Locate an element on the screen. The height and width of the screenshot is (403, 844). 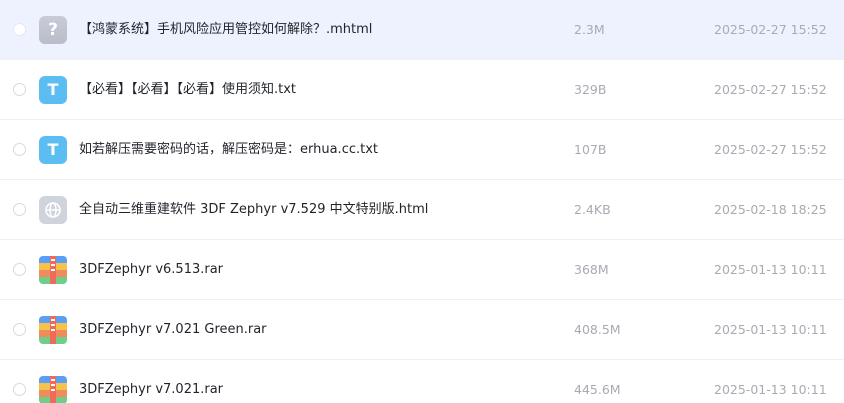
file-name: 3DFZephyr v7.021.rar is located at coordinates (151, 390).